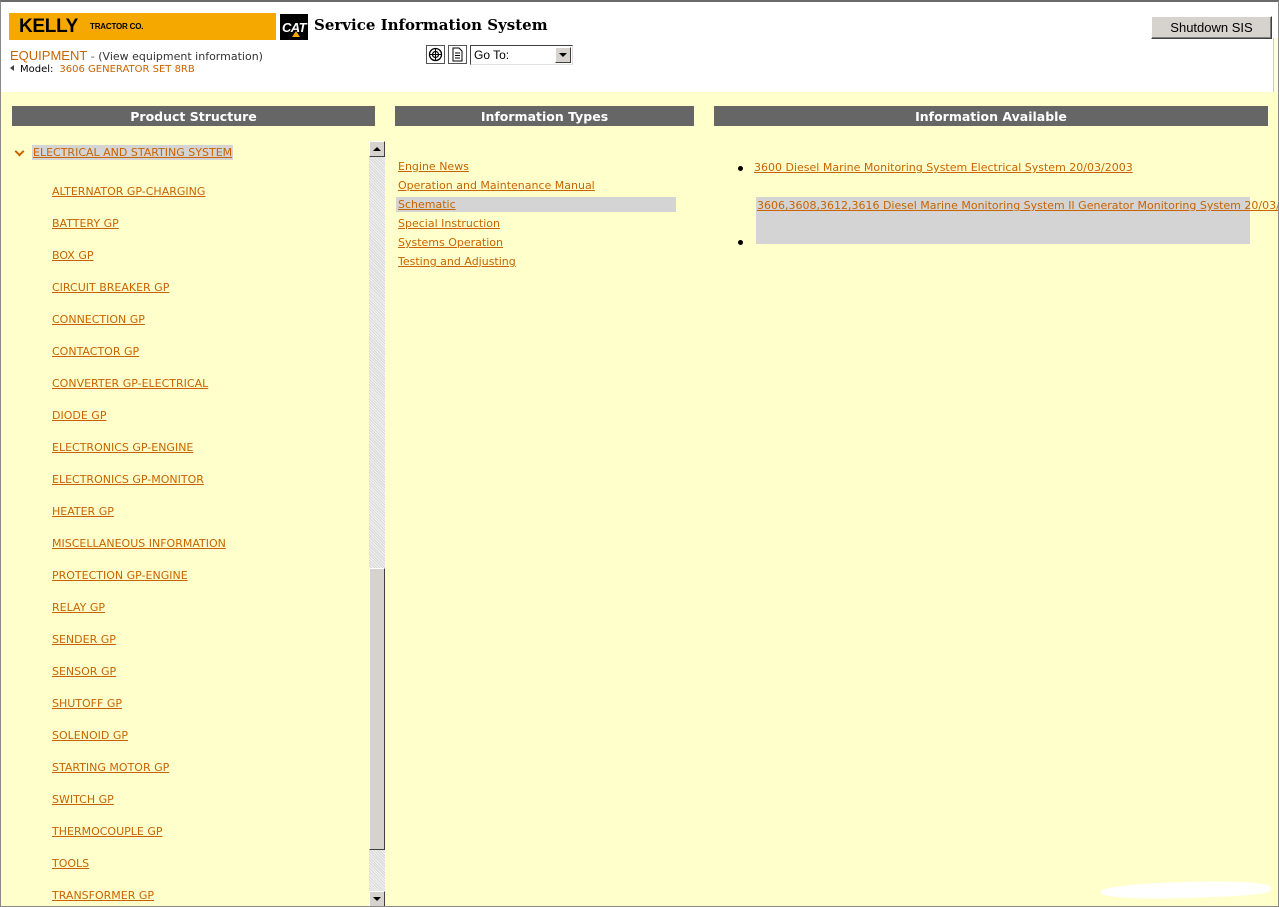  Describe the element at coordinates (12, 68) in the screenshot. I see `back-arrow-icon` at that location.